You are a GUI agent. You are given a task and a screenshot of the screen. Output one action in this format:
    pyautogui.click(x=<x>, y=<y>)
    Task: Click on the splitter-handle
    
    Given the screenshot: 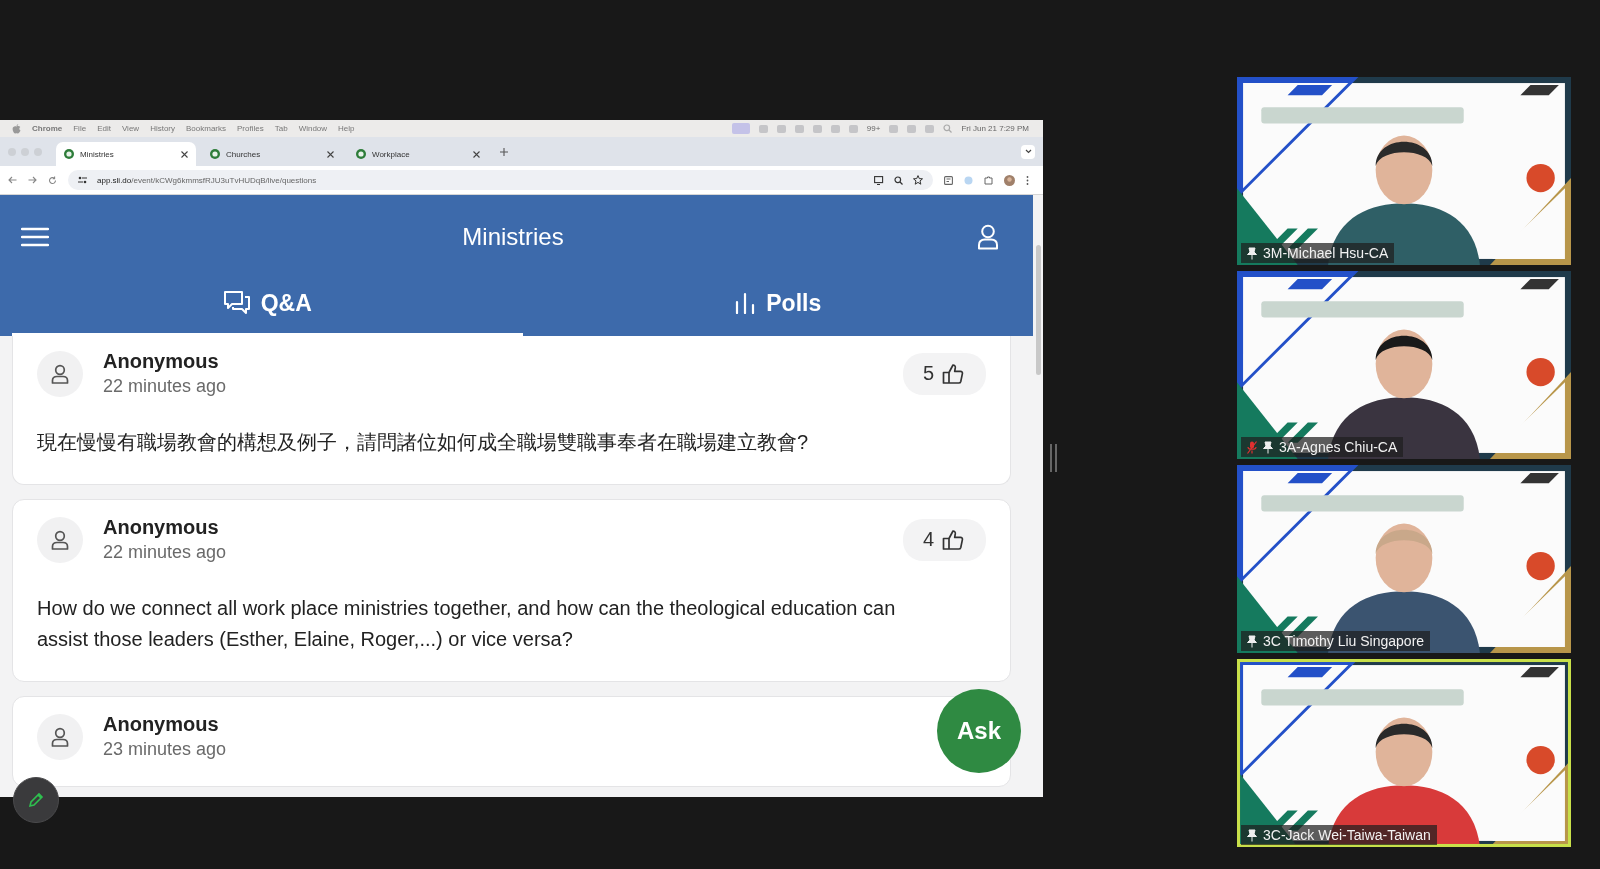 What is the action you would take?
    pyautogui.click(x=1053, y=458)
    